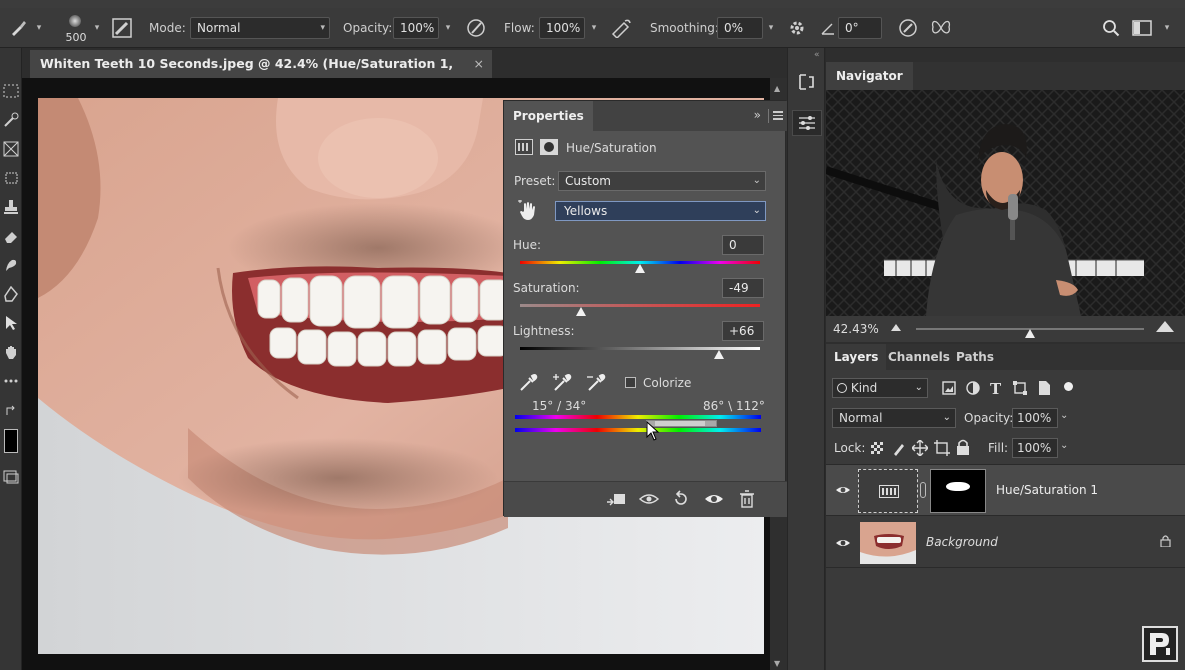  I want to click on preset-dropdown: Custom ⌄, so click(662, 181).